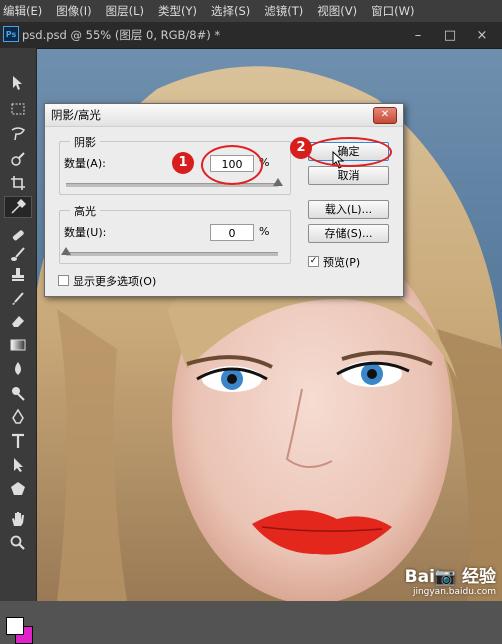  I want to click on menu-filter: 滤镜(T), so click(283, 11).